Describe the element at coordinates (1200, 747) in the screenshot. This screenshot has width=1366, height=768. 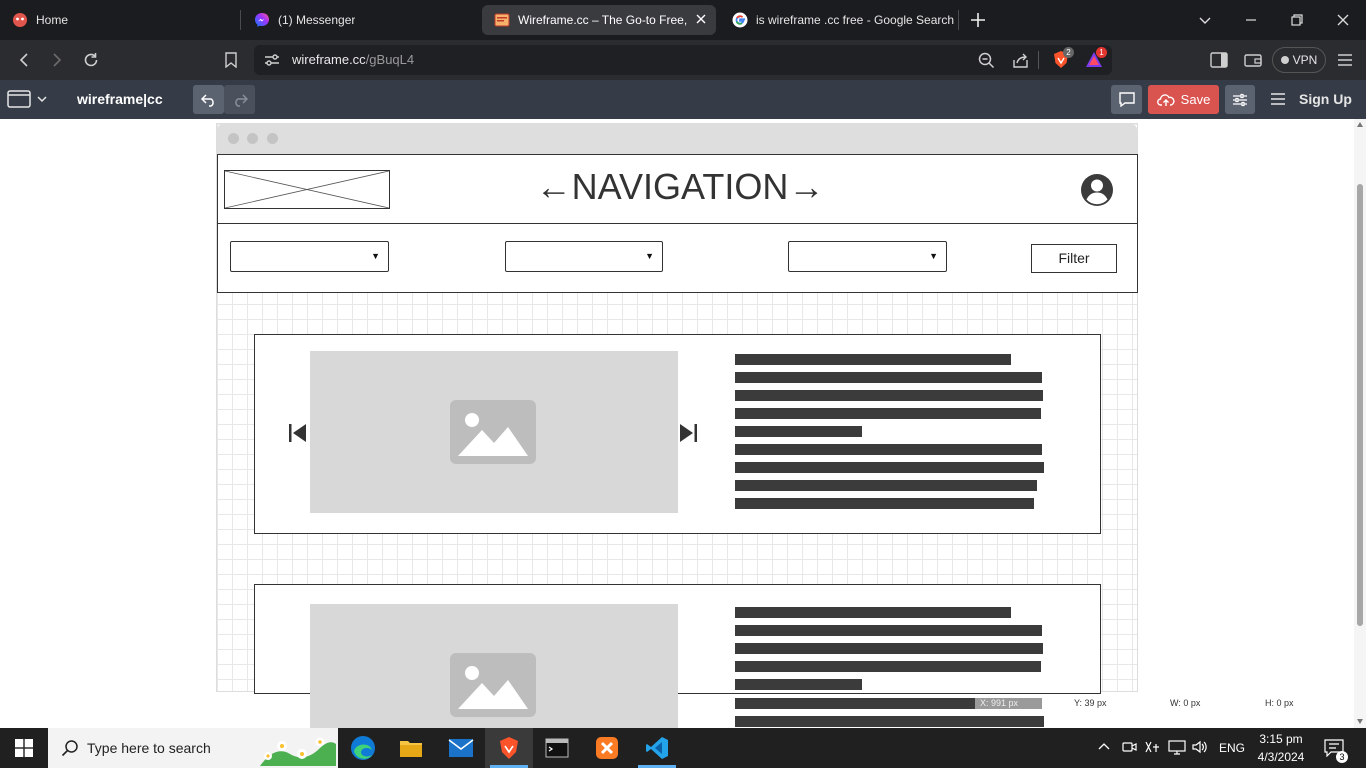
I see `volume-icon` at that location.